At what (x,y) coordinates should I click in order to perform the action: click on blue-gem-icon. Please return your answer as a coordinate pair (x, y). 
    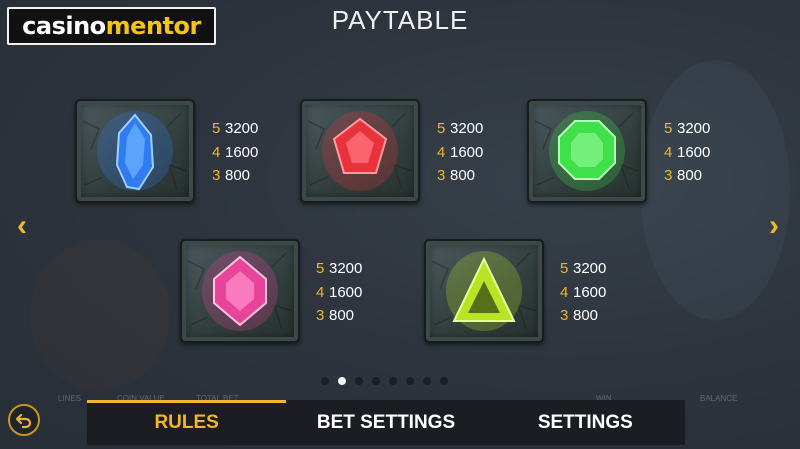
    Looking at the image, I should click on (135, 151).